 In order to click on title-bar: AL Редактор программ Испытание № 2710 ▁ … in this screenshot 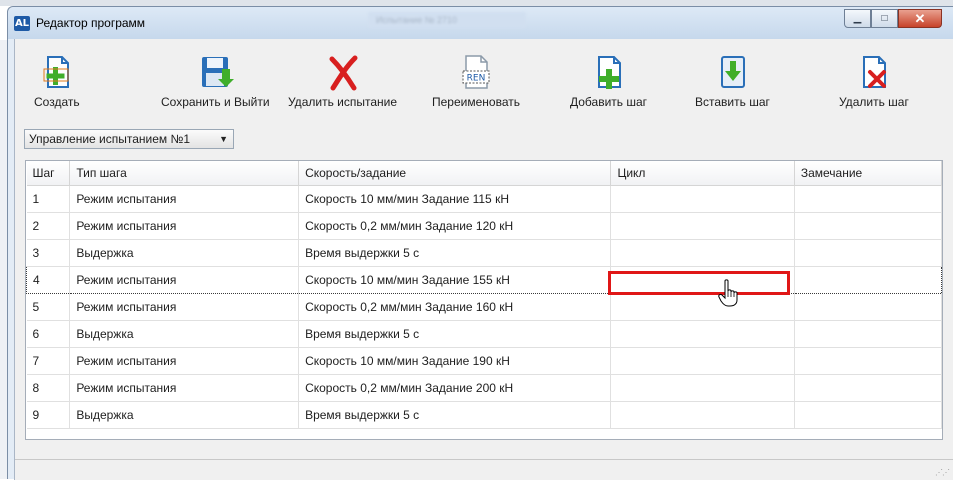, I will do `click(480, 23)`.